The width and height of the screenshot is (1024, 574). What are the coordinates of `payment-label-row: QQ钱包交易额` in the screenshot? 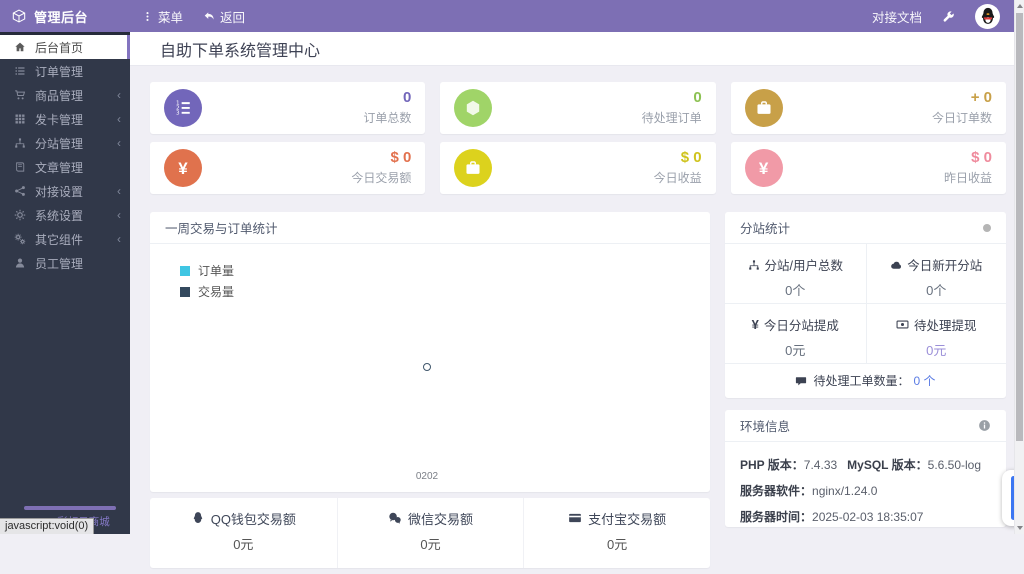 It's located at (243, 518).